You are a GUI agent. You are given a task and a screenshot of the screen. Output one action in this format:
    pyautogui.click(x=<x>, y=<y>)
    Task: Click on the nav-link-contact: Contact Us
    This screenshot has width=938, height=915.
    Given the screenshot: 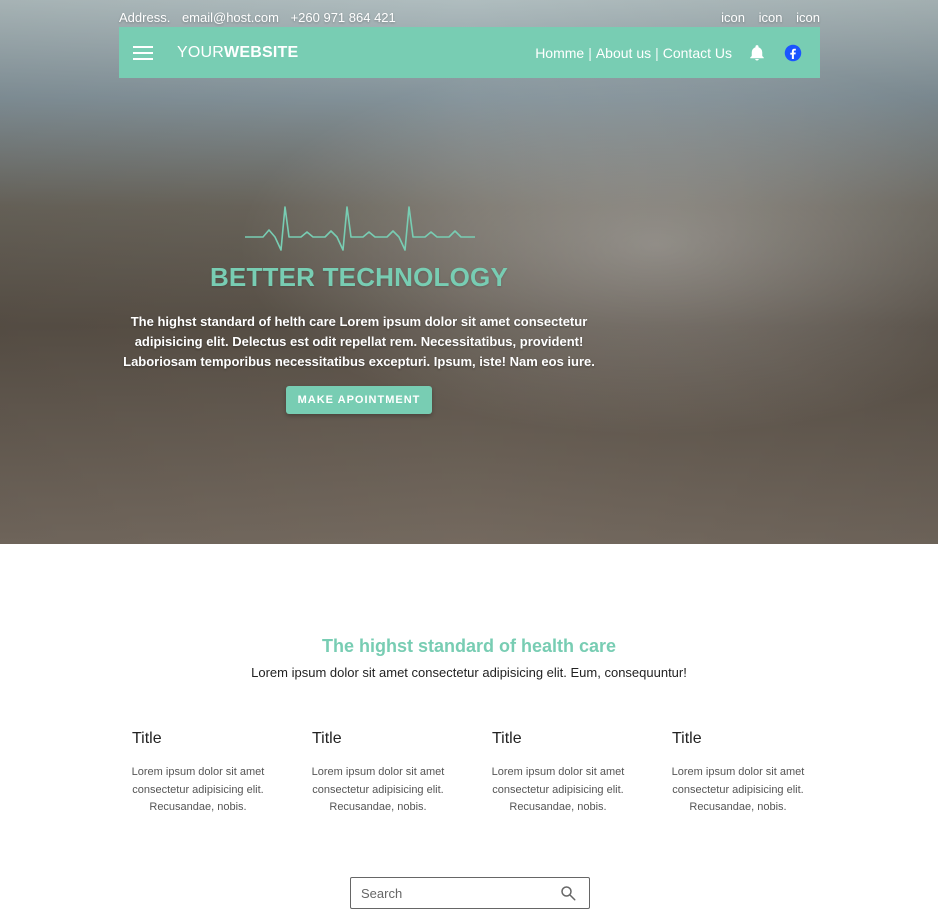 What is the action you would take?
    pyautogui.click(x=697, y=53)
    